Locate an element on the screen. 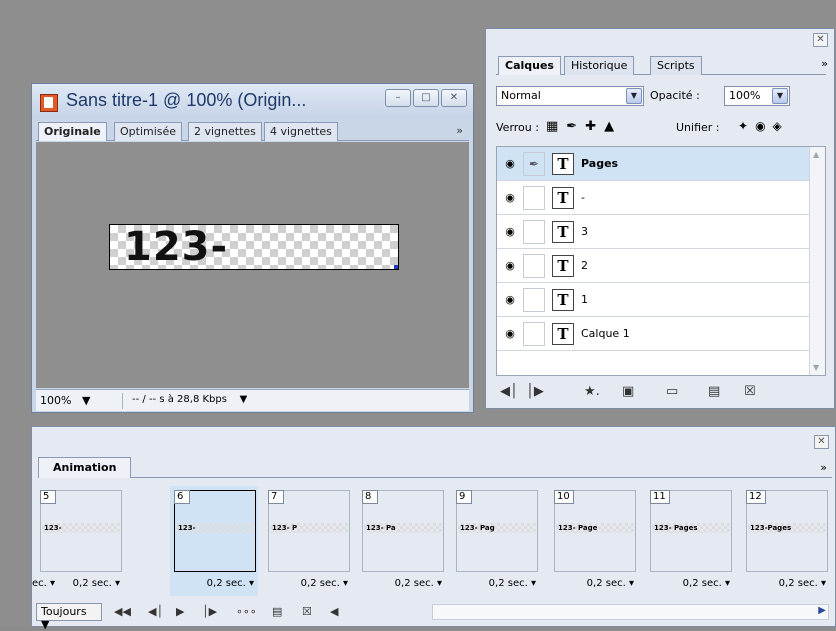 This screenshot has height=631, width=836. minimize-button: – is located at coordinates (398, 98).